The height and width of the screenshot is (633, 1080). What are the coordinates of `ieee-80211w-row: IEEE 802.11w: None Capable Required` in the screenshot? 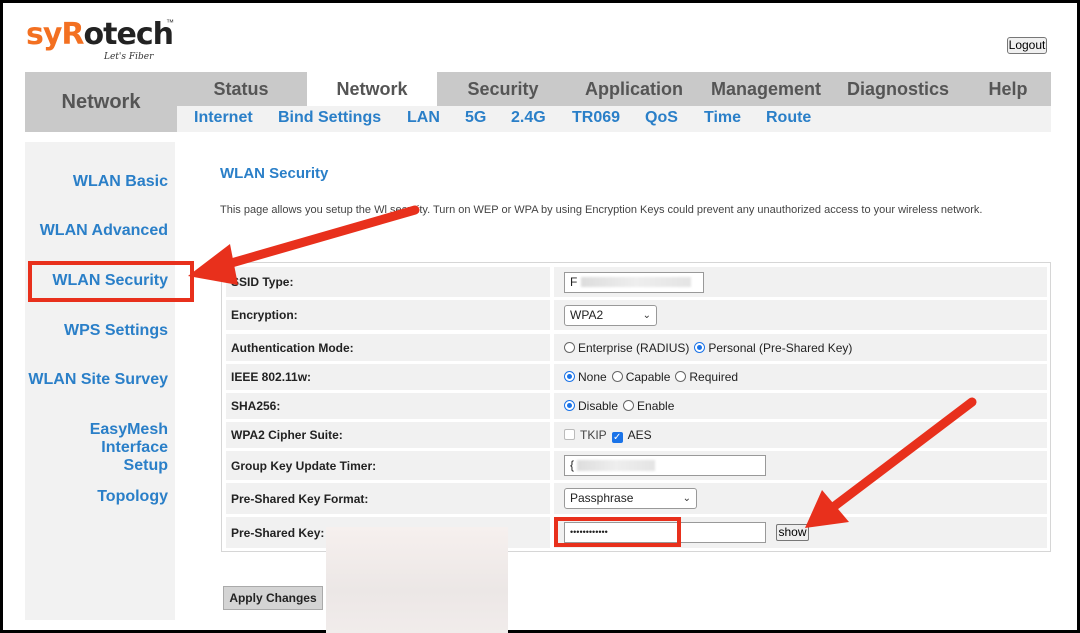 It's located at (636, 377).